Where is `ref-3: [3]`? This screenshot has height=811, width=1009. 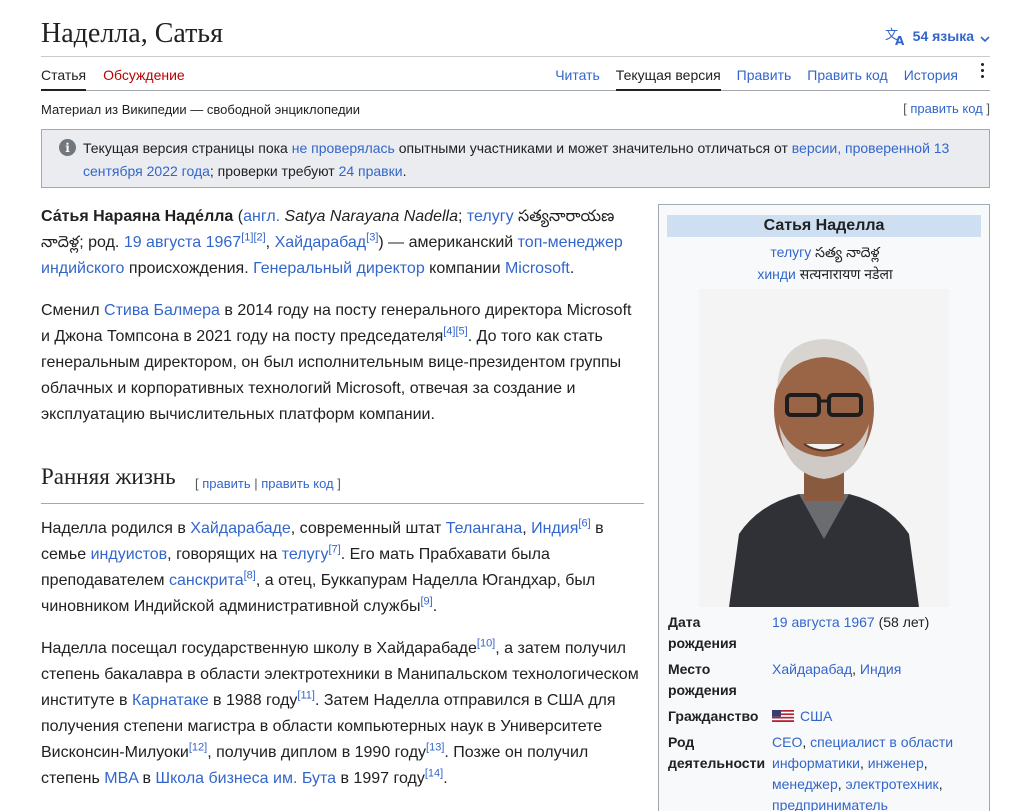 ref-3: [3] is located at coordinates (372, 238).